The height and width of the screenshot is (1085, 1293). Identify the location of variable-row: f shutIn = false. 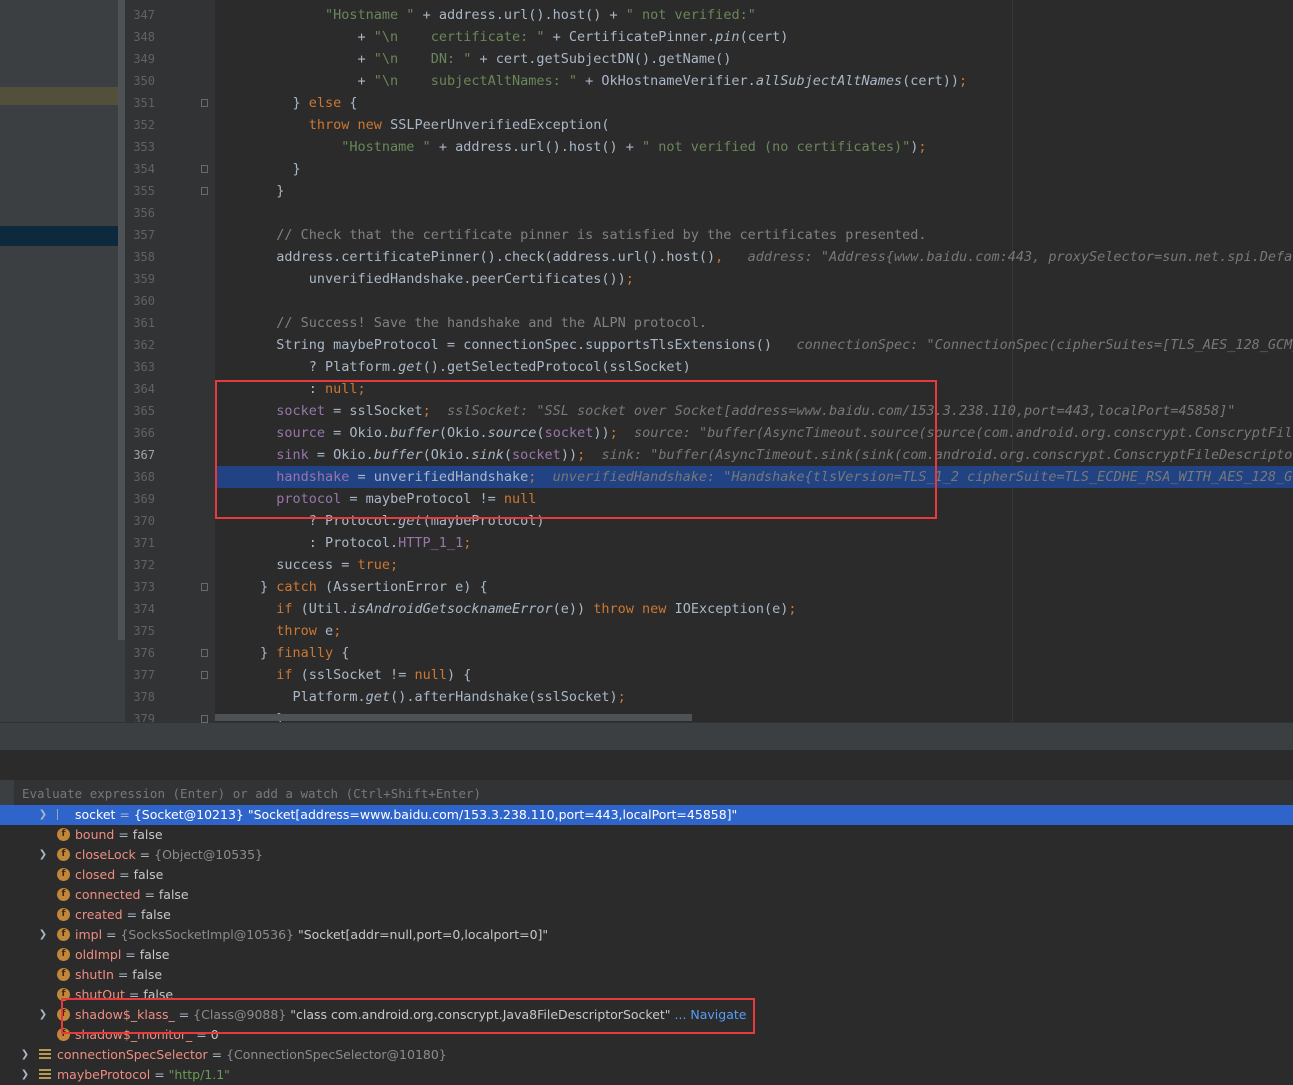
(646, 975).